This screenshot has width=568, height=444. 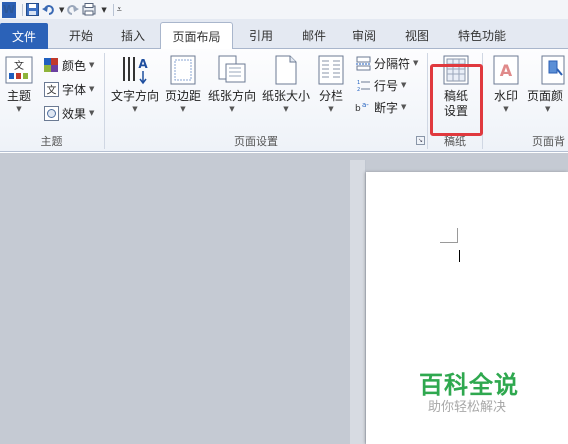 What do you see at coordinates (314, 35) in the screenshot?
I see `tab-mailings: 邮件` at bounding box center [314, 35].